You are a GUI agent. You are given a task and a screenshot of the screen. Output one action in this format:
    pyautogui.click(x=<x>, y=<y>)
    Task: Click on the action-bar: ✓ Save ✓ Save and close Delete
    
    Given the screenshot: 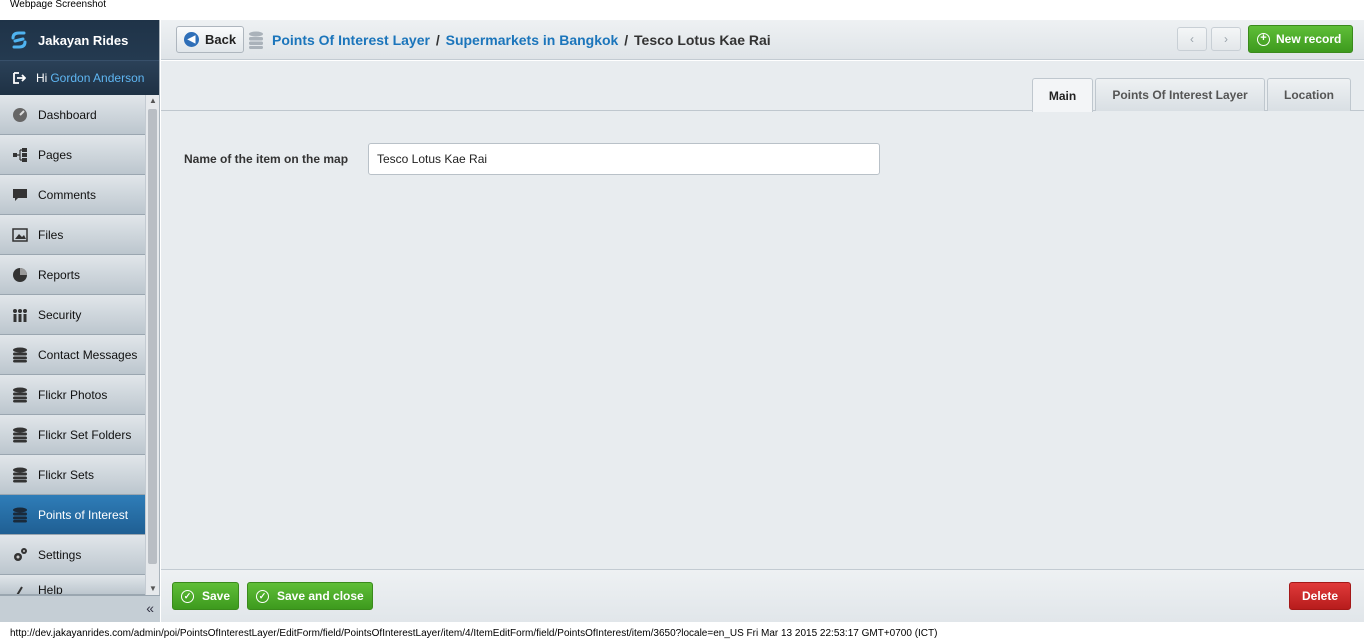 What is the action you would take?
    pyautogui.click(x=762, y=595)
    